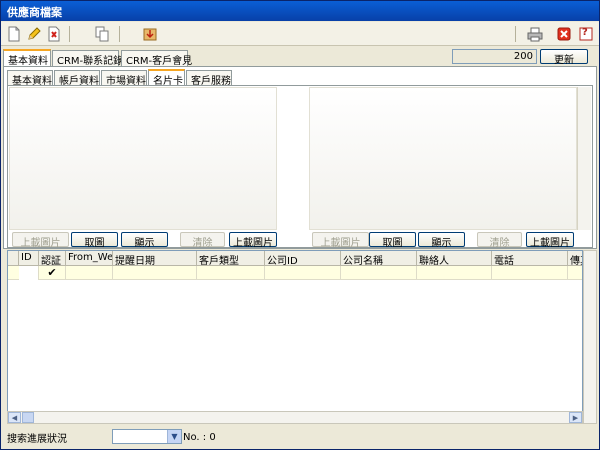 The width and height of the screenshot is (600, 450). Describe the element at coordinates (303, 258) in the screenshot. I see `column-header: 公司ID` at that location.